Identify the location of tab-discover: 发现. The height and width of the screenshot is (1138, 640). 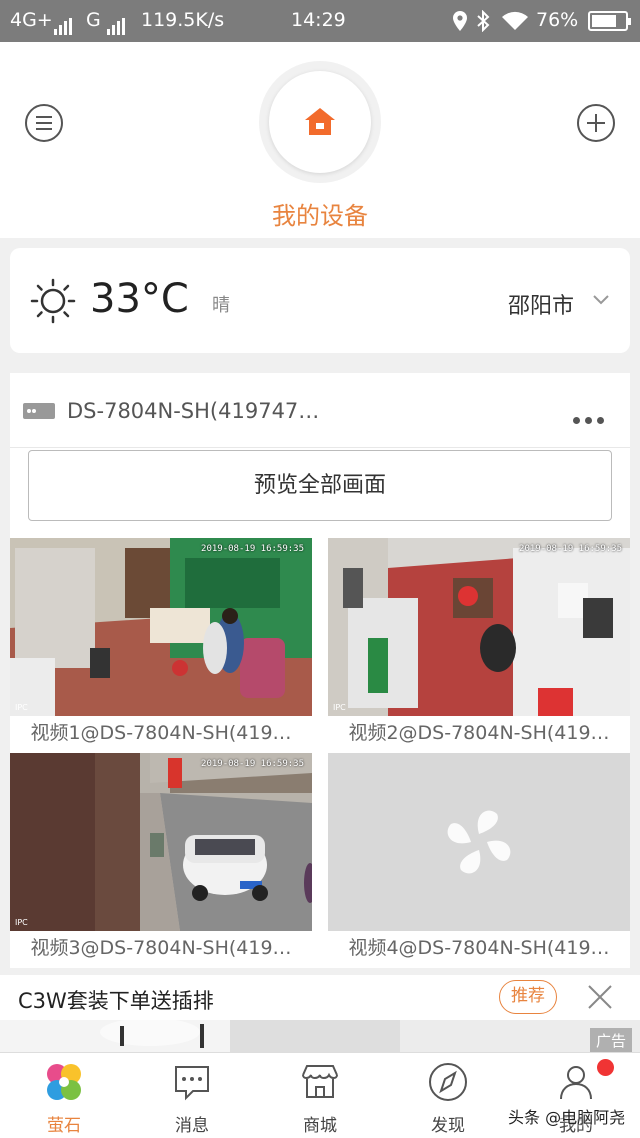
(448, 1095).